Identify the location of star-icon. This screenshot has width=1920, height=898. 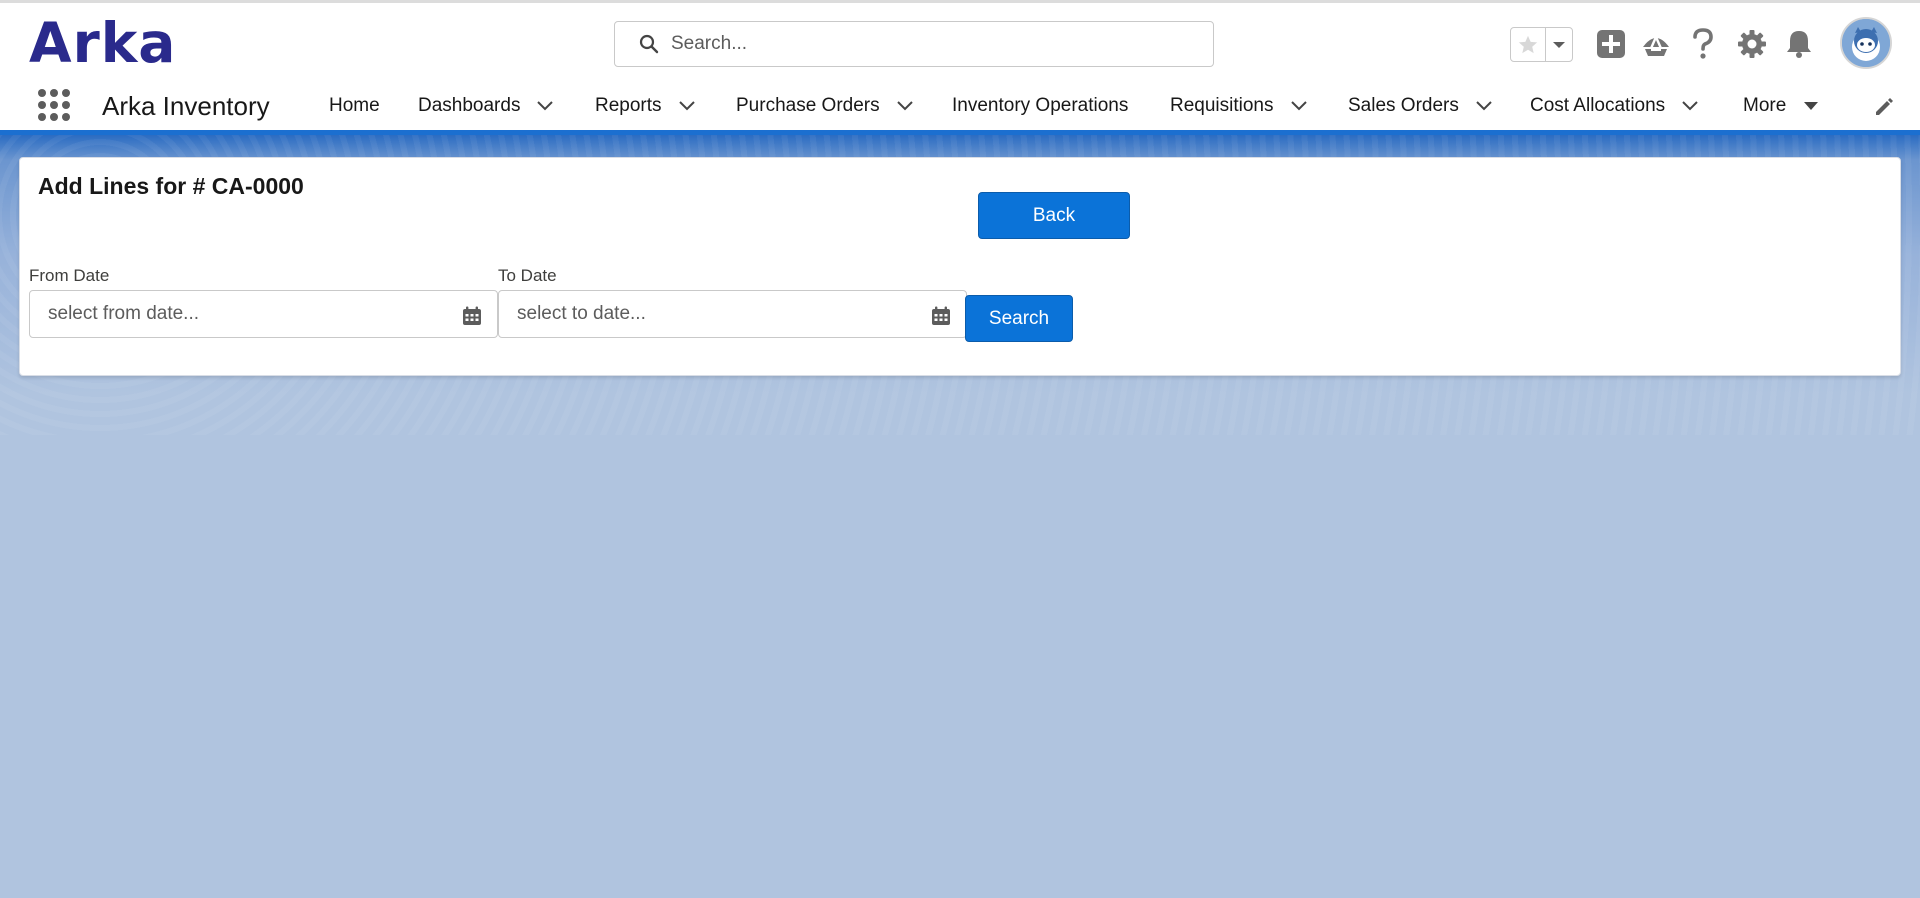
(1528, 44).